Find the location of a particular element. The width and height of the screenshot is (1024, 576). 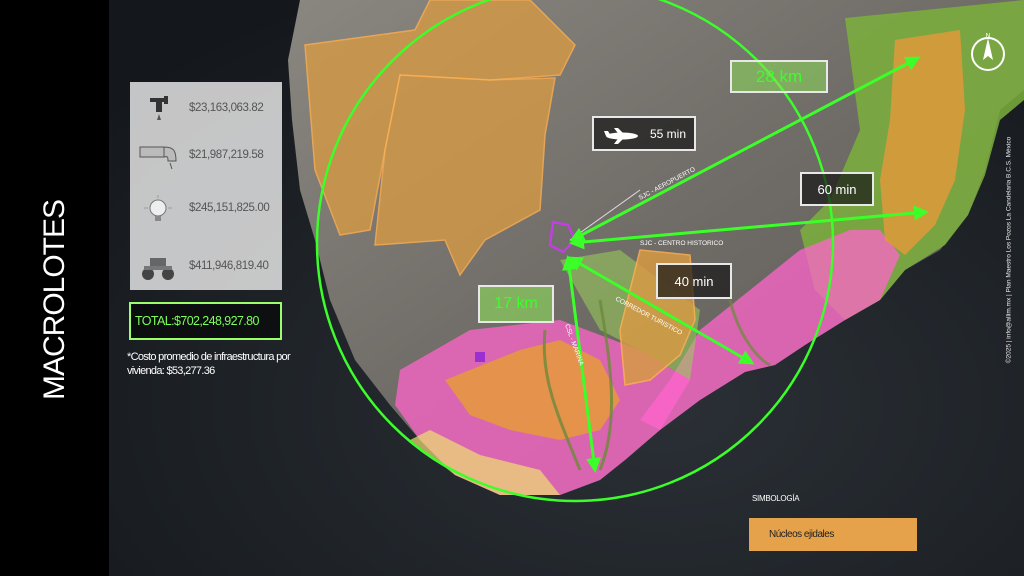

lightbulb-icon is located at coordinates (158, 208).